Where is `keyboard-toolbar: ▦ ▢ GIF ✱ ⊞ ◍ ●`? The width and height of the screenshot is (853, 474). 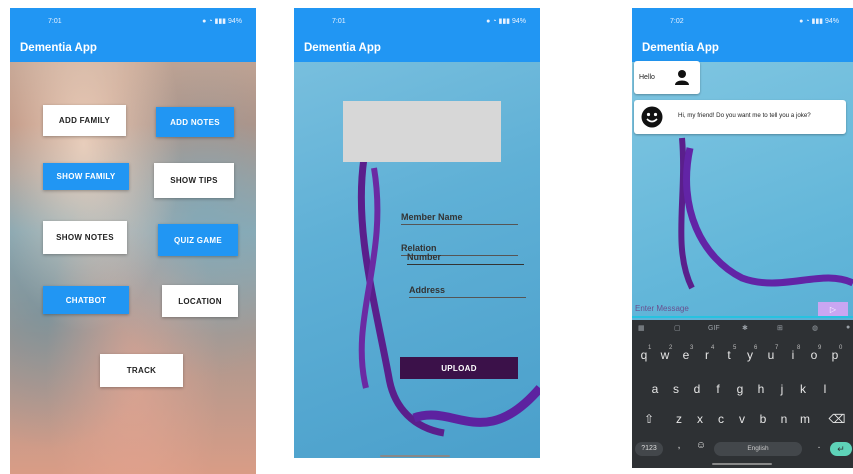
keyboard-toolbar: ▦ ▢ GIF ✱ ⊞ ◍ ● is located at coordinates (742, 329).